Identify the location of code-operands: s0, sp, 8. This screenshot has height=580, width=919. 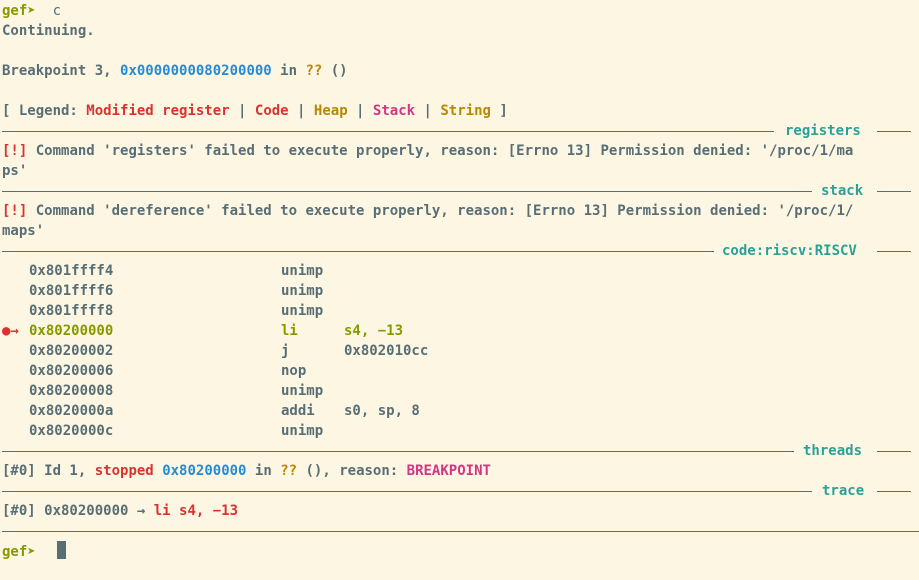
(382, 411).